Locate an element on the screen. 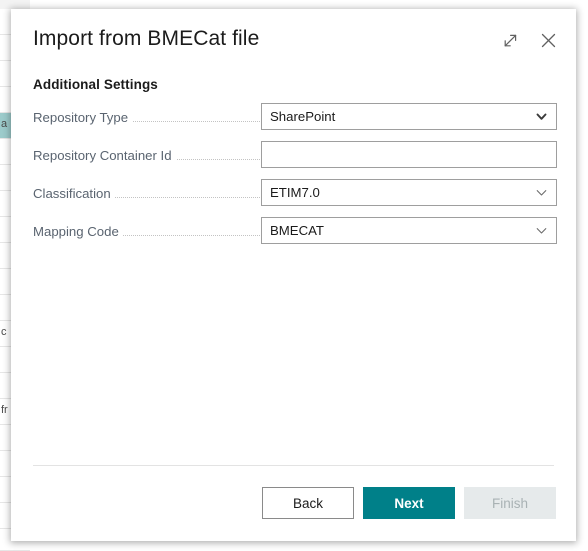 Image resolution: width=588 pixels, height=551 pixels. background-row-text: fr is located at coordinates (4, 410).